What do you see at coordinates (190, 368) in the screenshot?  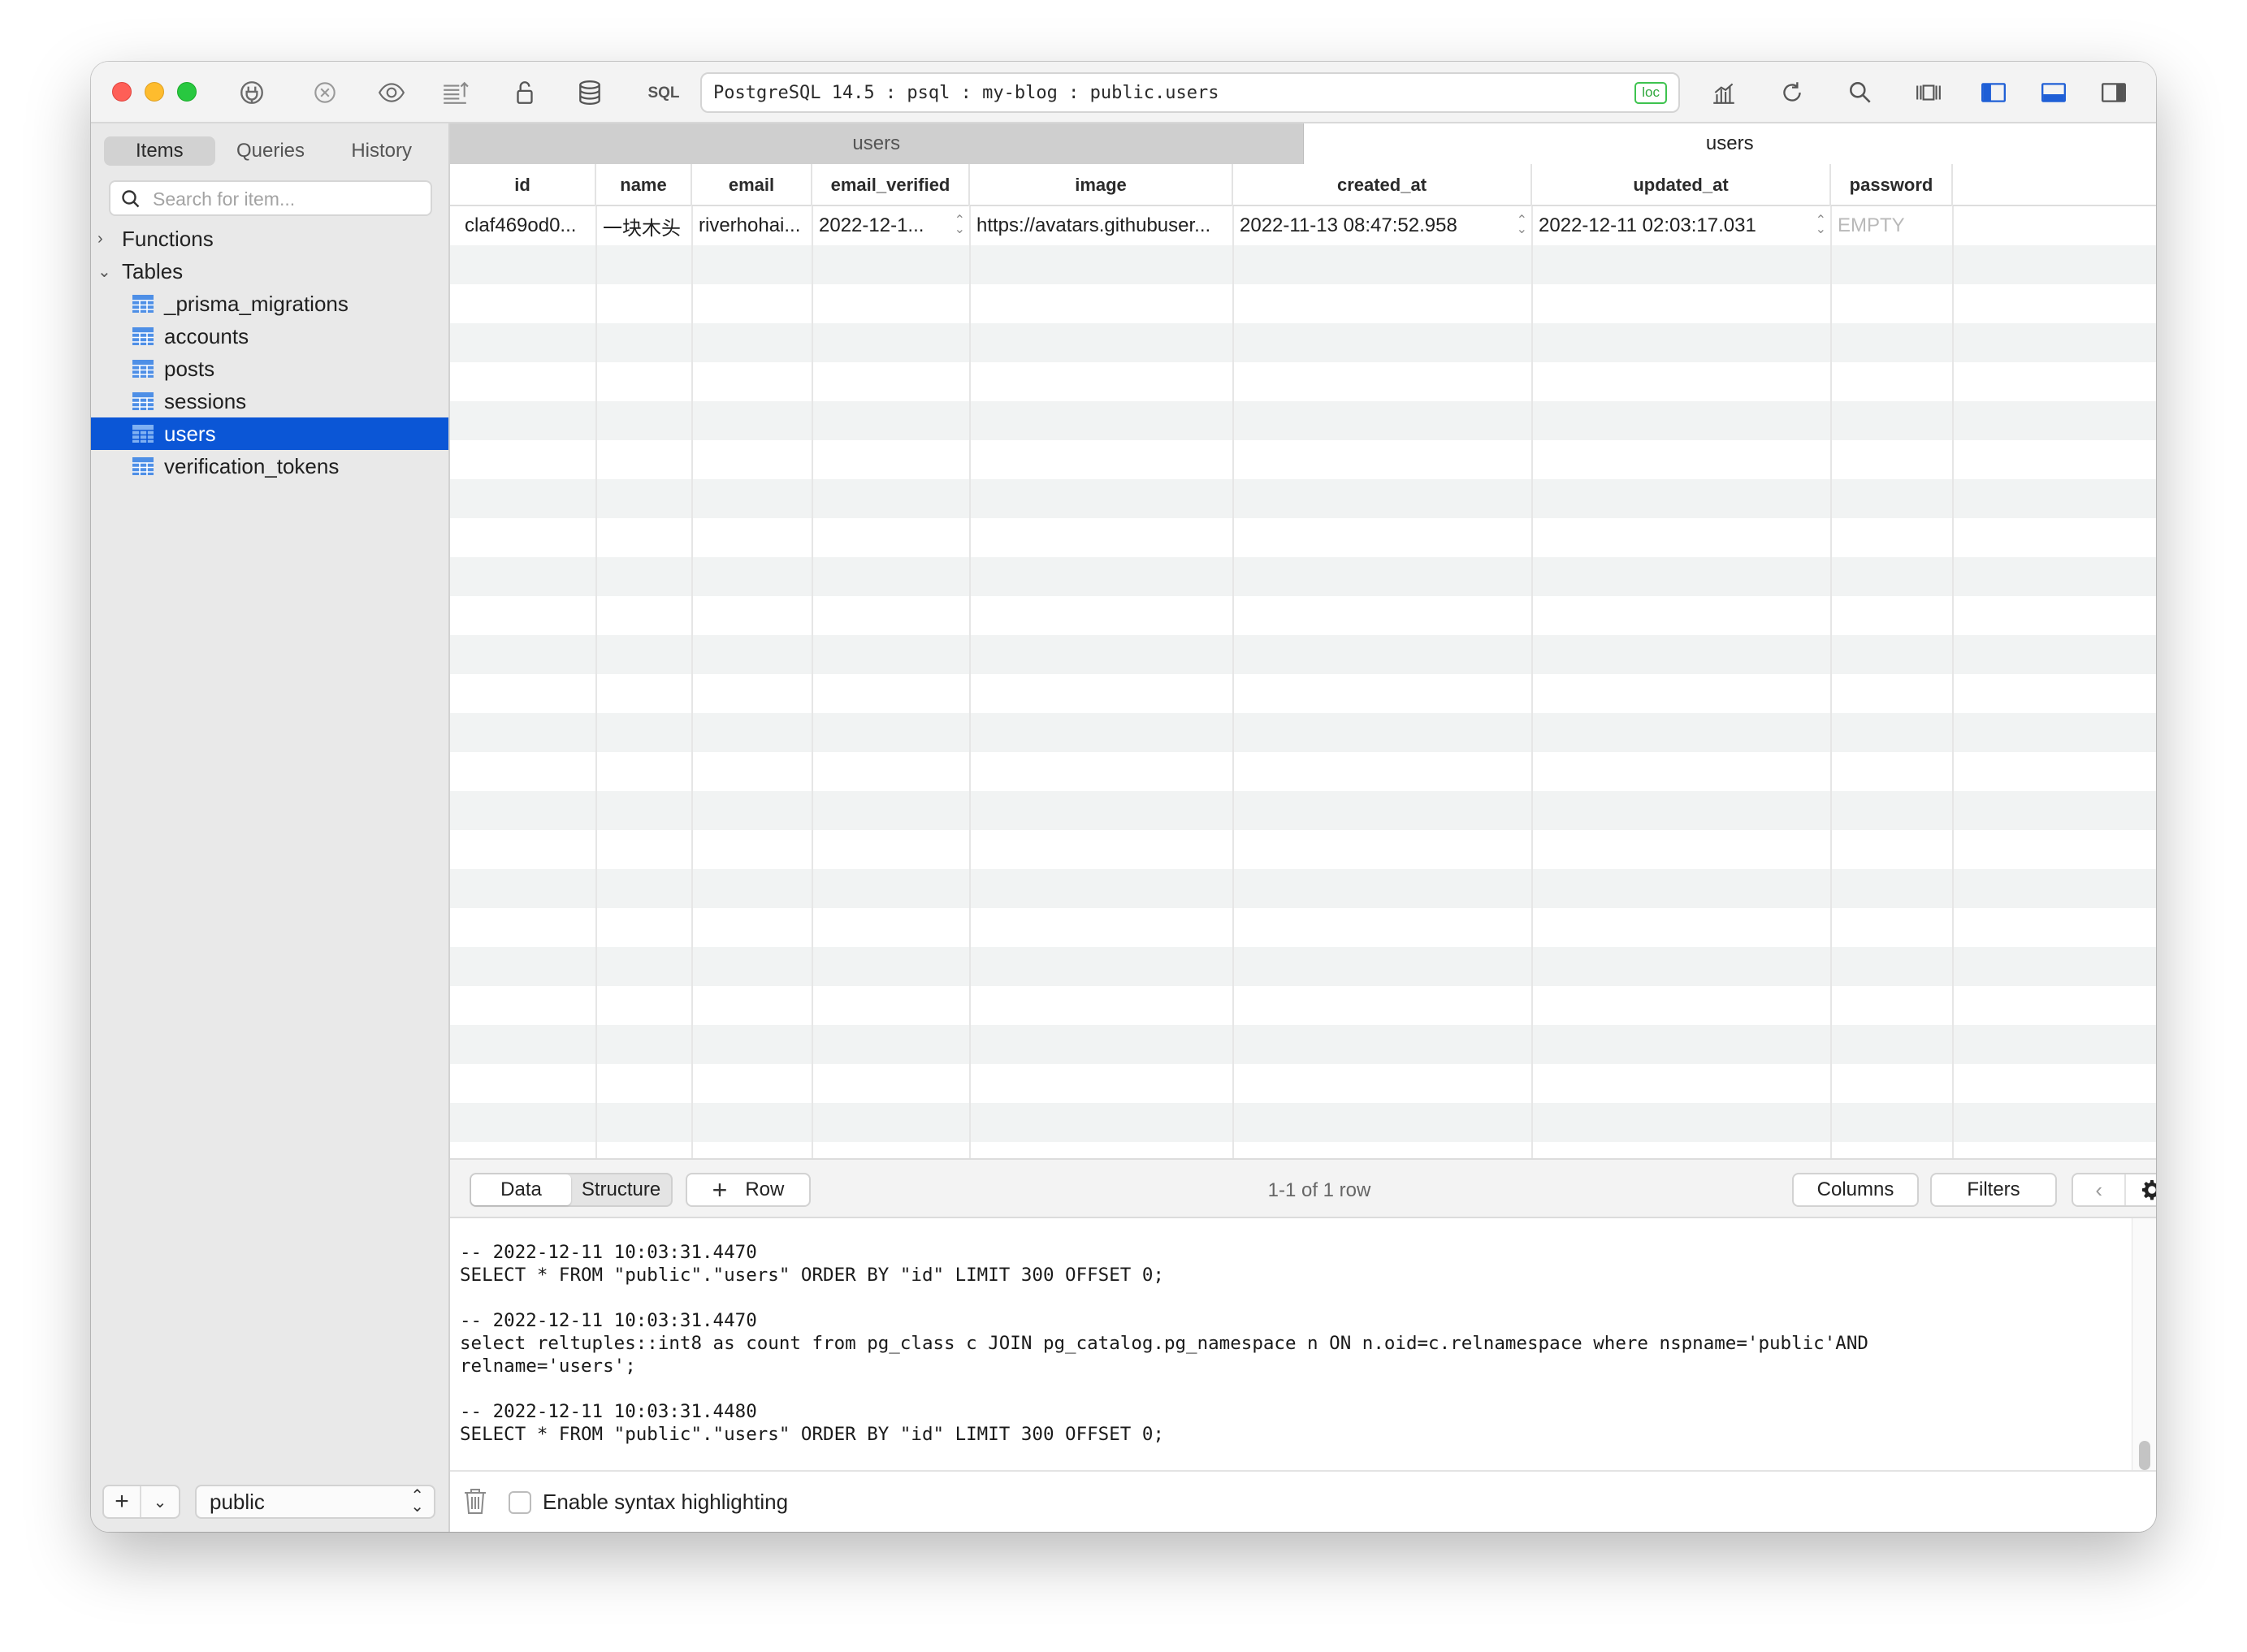 I see `table-label: posts` at bounding box center [190, 368].